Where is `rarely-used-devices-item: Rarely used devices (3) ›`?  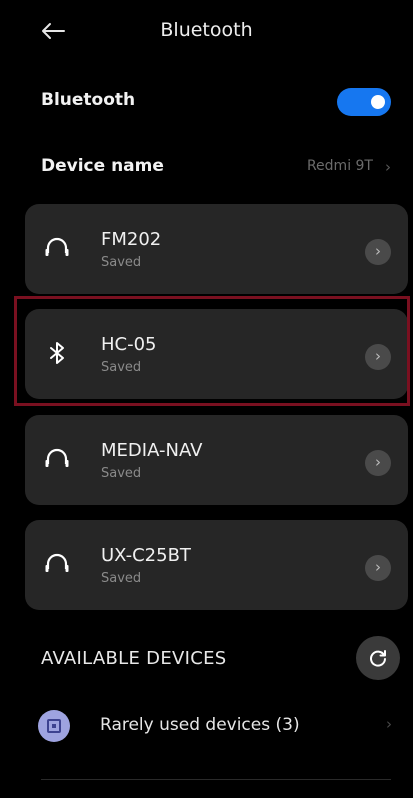 rarely-used-devices-item: Rarely used devices (3) › is located at coordinates (218, 726).